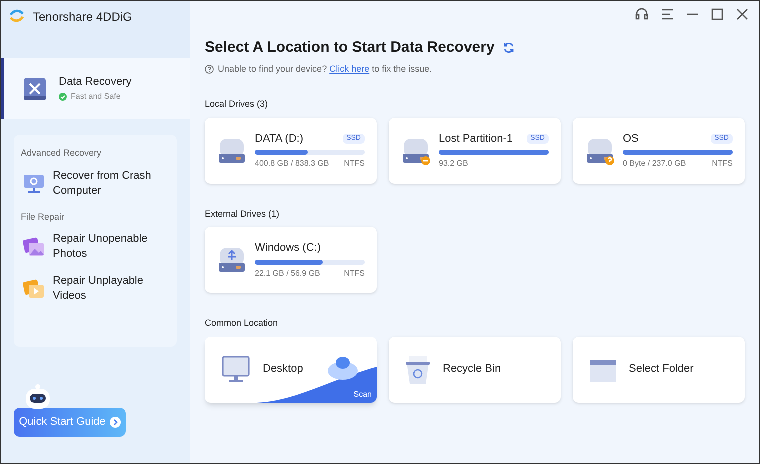 The image size is (760, 464). What do you see at coordinates (279, 139) in the screenshot?
I see `drive-name: DATA (D:)` at bounding box center [279, 139].